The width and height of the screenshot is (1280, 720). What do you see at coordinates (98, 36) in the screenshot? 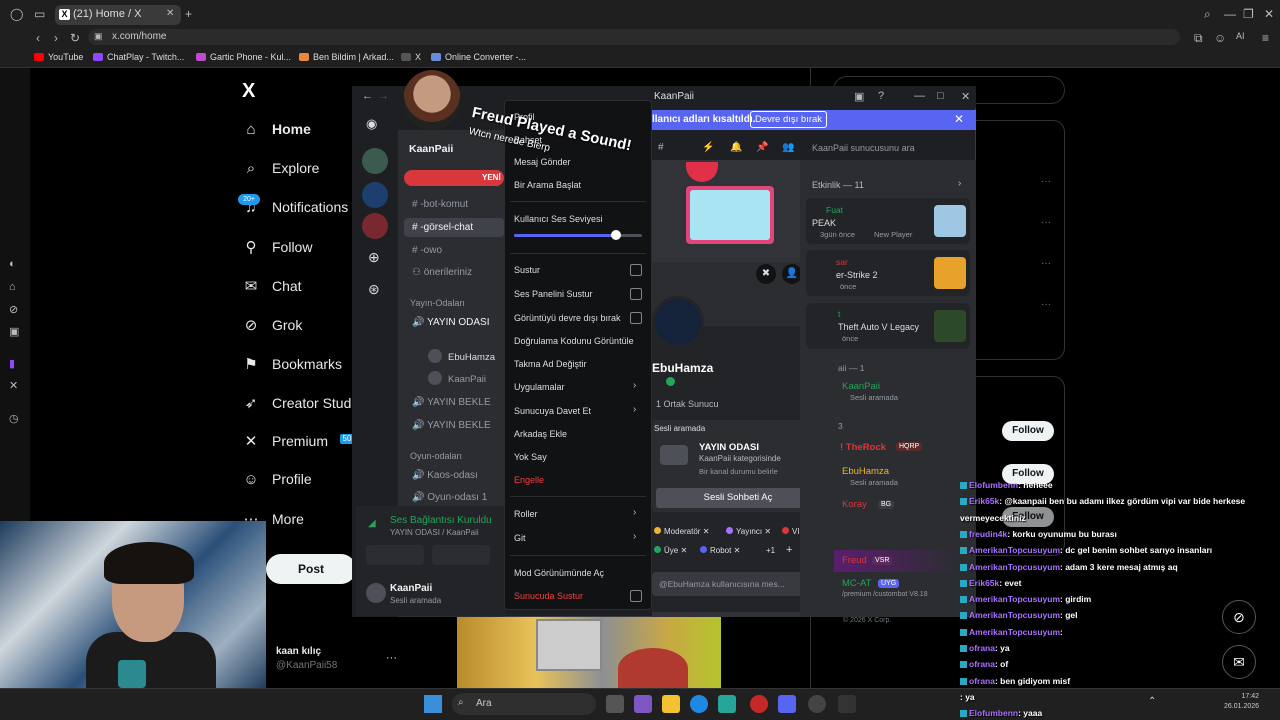
I see `site-info-icon: ▣` at bounding box center [98, 36].